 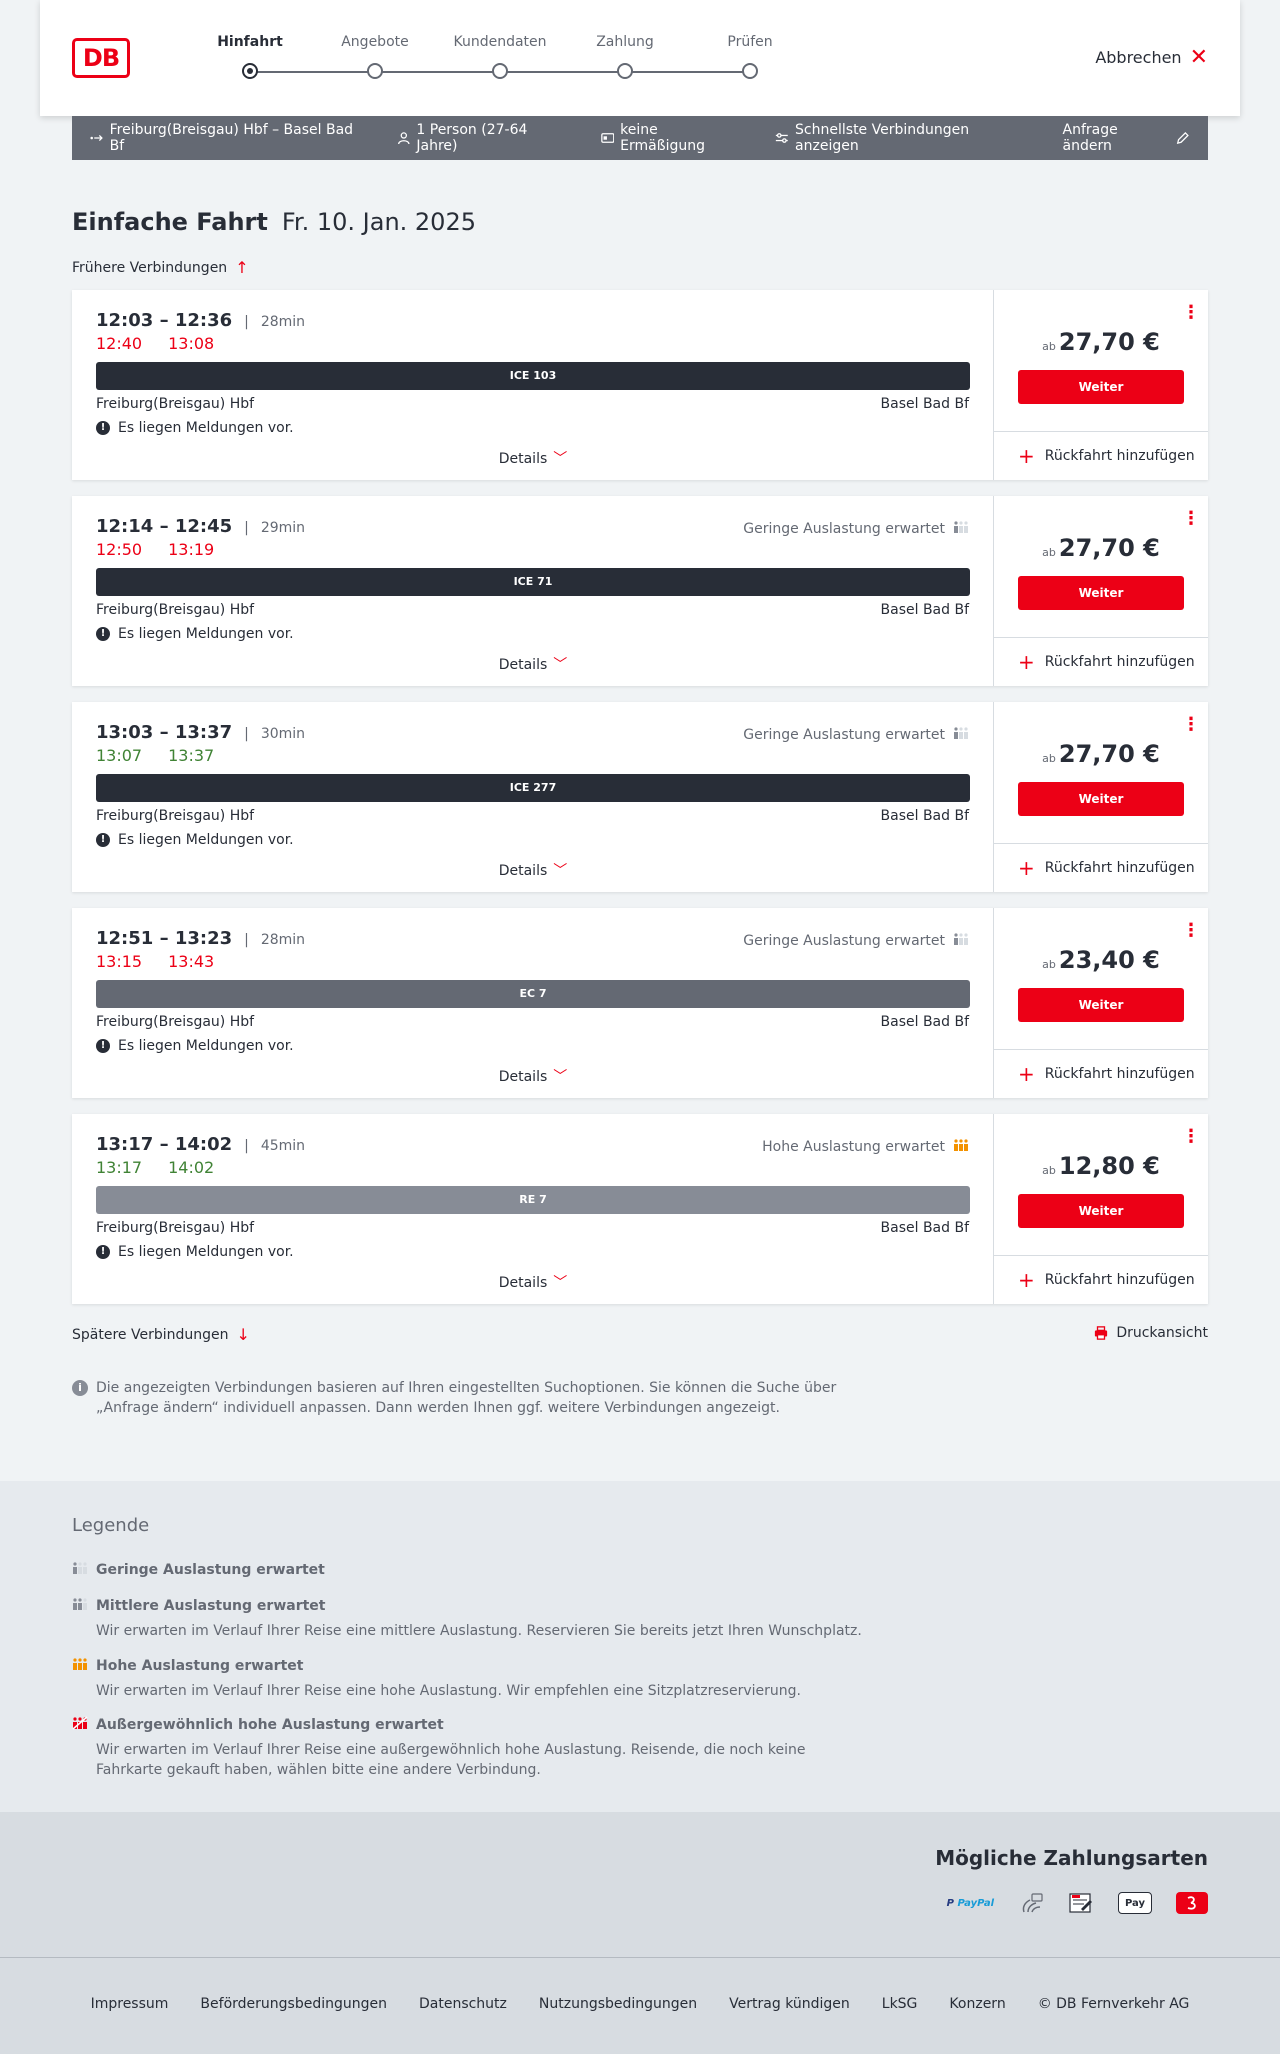 What do you see at coordinates (961, 1147) in the screenshot?
I see `high-load-icon` at bounding box center [961, 1147].